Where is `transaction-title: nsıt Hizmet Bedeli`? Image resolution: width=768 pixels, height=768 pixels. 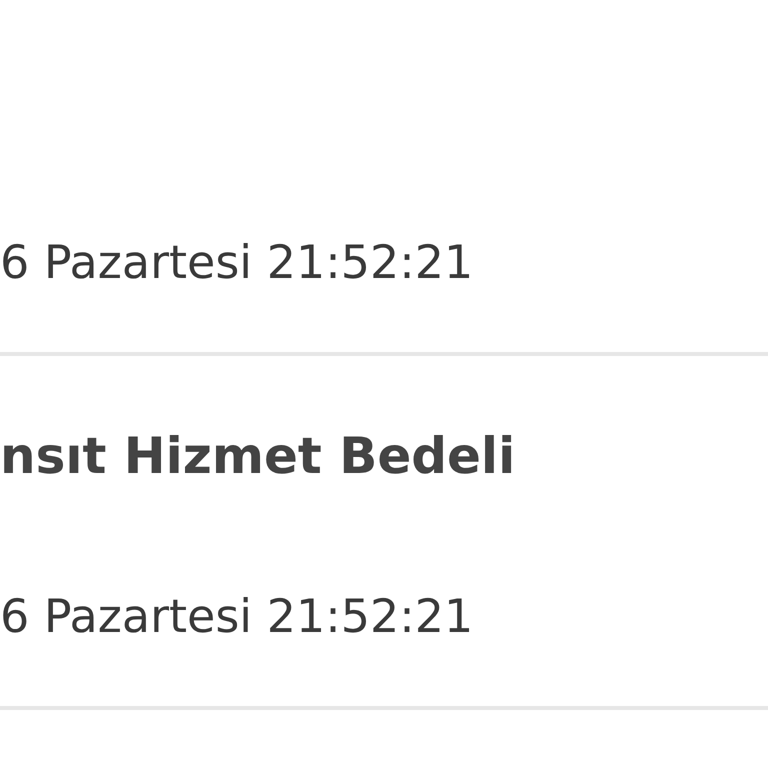 transaction-title: nsıt Hizmet Bedeli is located at coordinates (258, 456).